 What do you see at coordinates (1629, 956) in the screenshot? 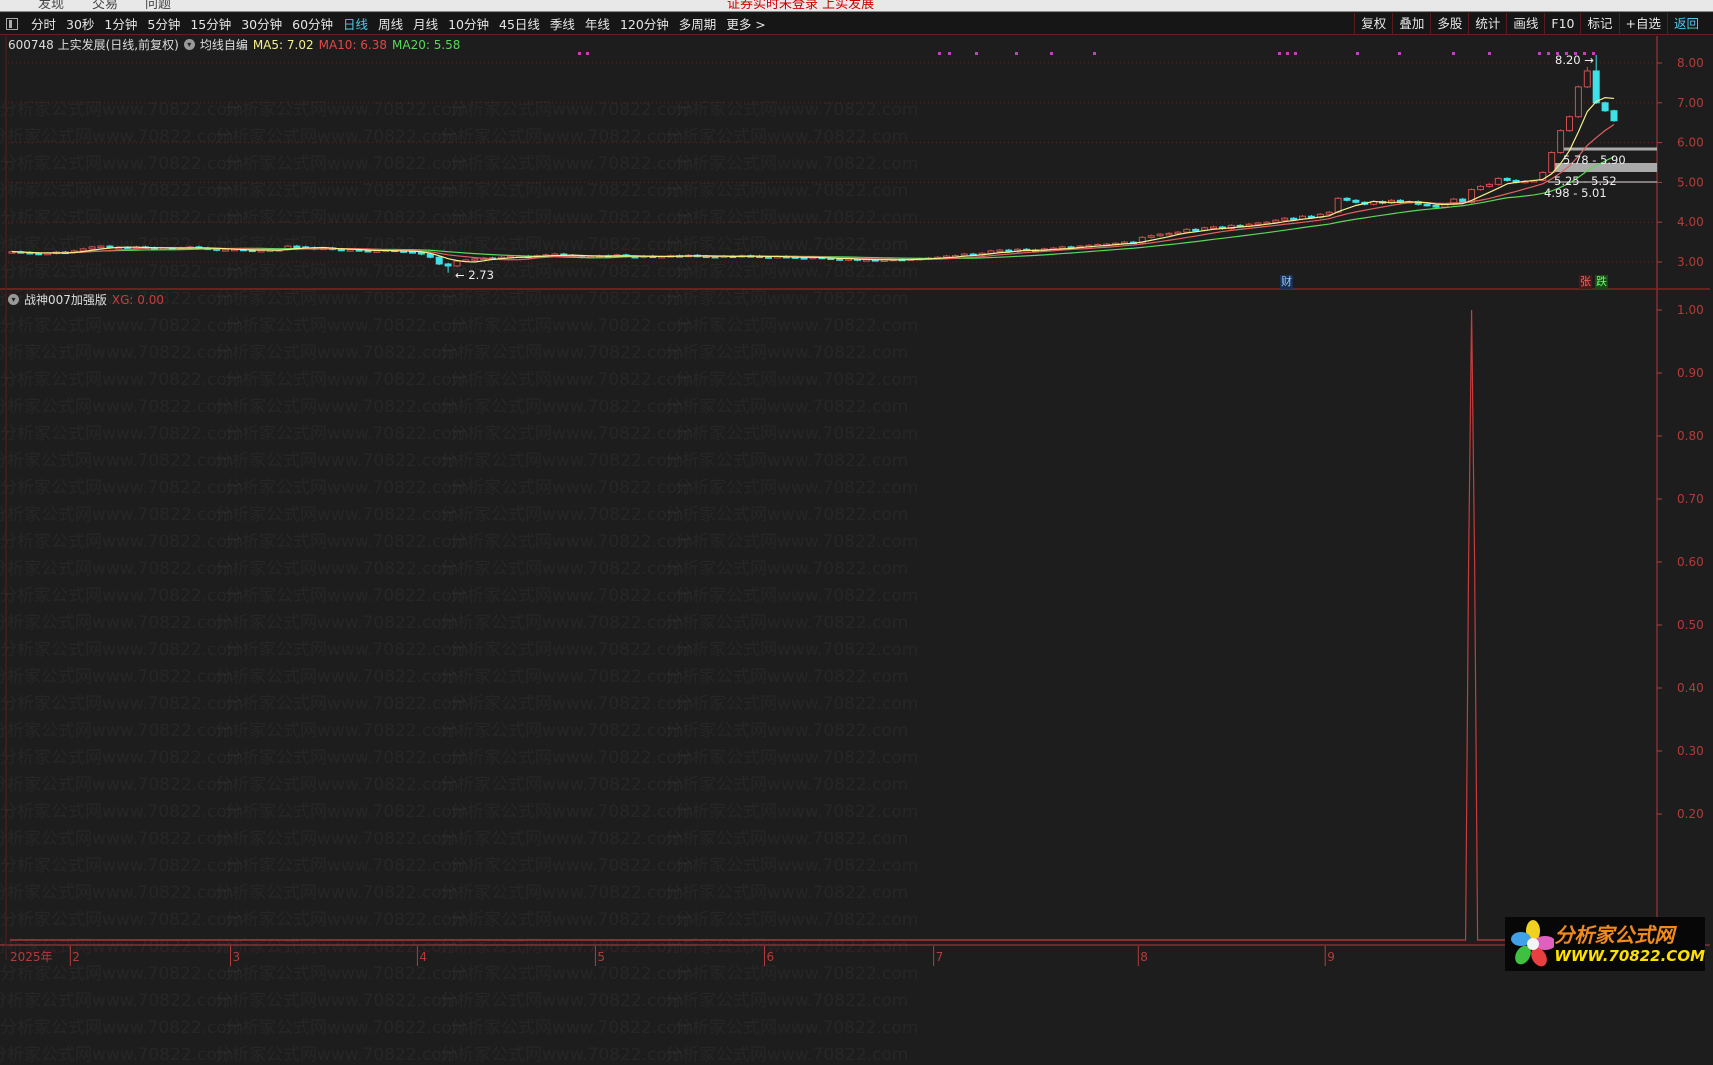
I see `logo-url: WWW.70822.COM` at bounding box center [1629, 956].